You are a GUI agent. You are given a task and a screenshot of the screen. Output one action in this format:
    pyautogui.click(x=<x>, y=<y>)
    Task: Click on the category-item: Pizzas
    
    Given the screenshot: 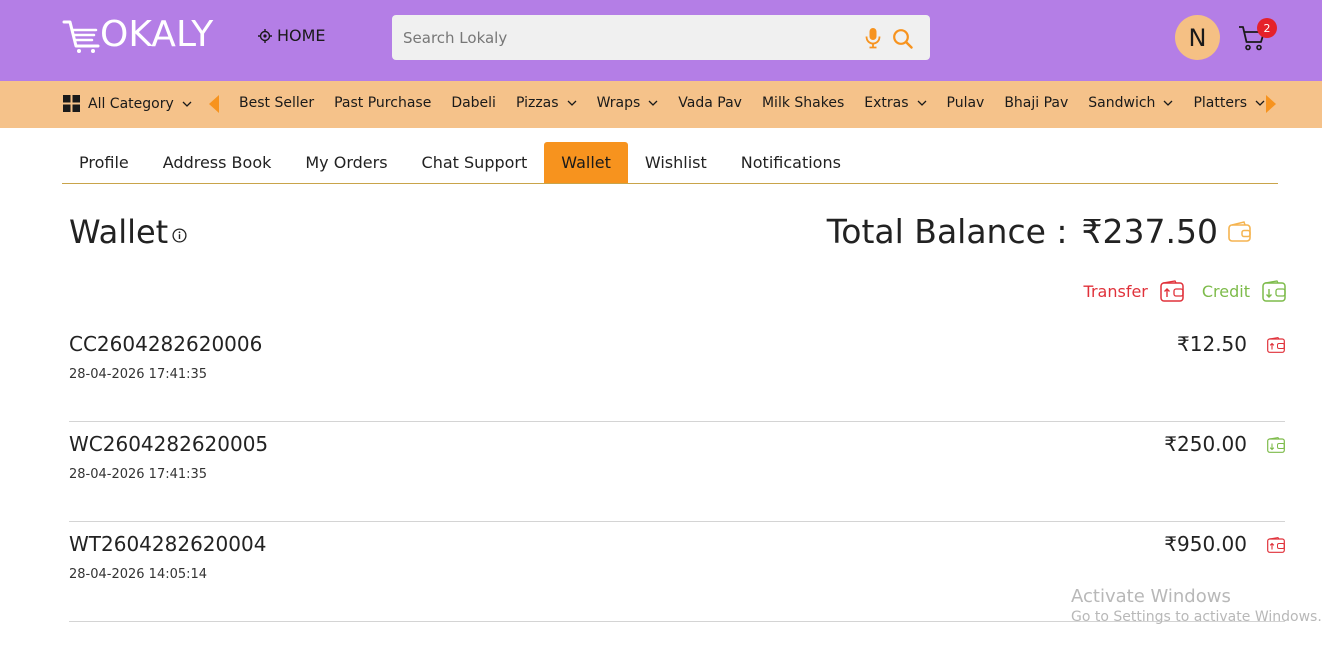 What is the action you would take?
    pyautogui.click(x=546, y=103)
    